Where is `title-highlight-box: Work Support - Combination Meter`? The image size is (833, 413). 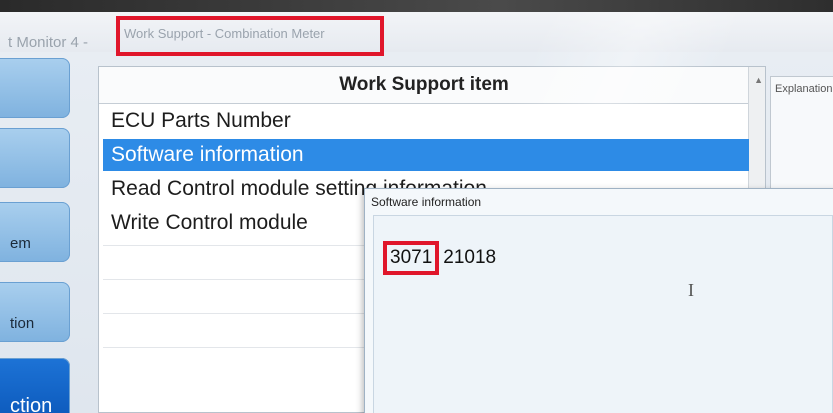
title-highlight-box: Work Support - Combination Meter is located at coordinates (250, 36).